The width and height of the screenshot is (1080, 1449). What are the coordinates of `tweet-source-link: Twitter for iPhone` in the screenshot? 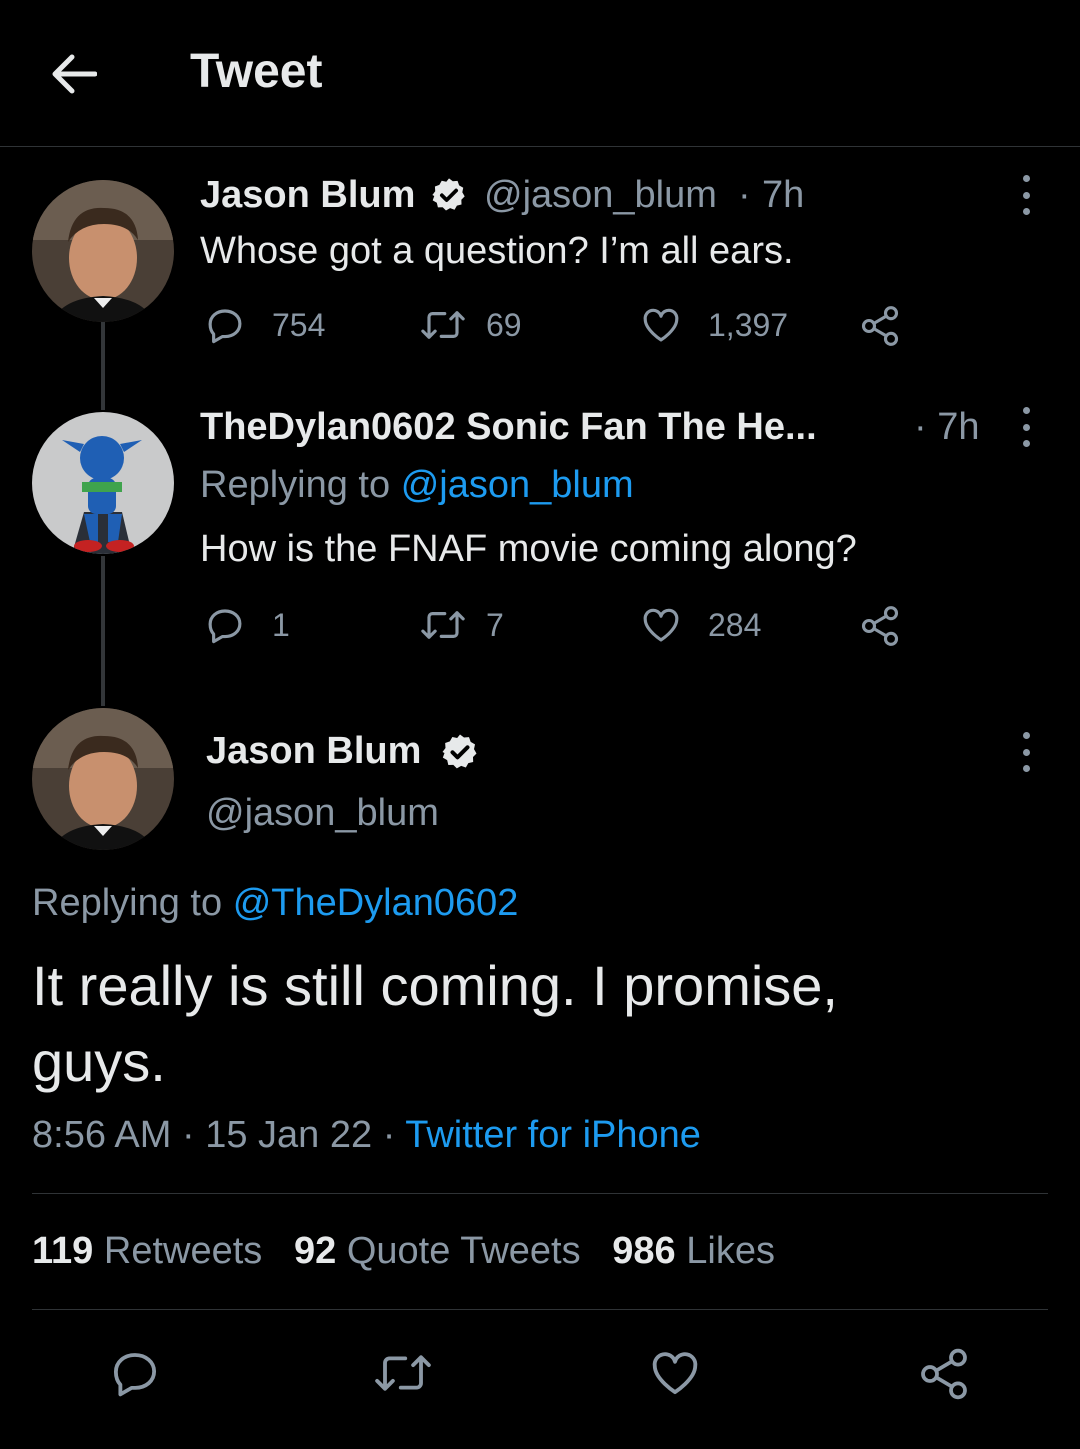 It's located at (553, 1135).